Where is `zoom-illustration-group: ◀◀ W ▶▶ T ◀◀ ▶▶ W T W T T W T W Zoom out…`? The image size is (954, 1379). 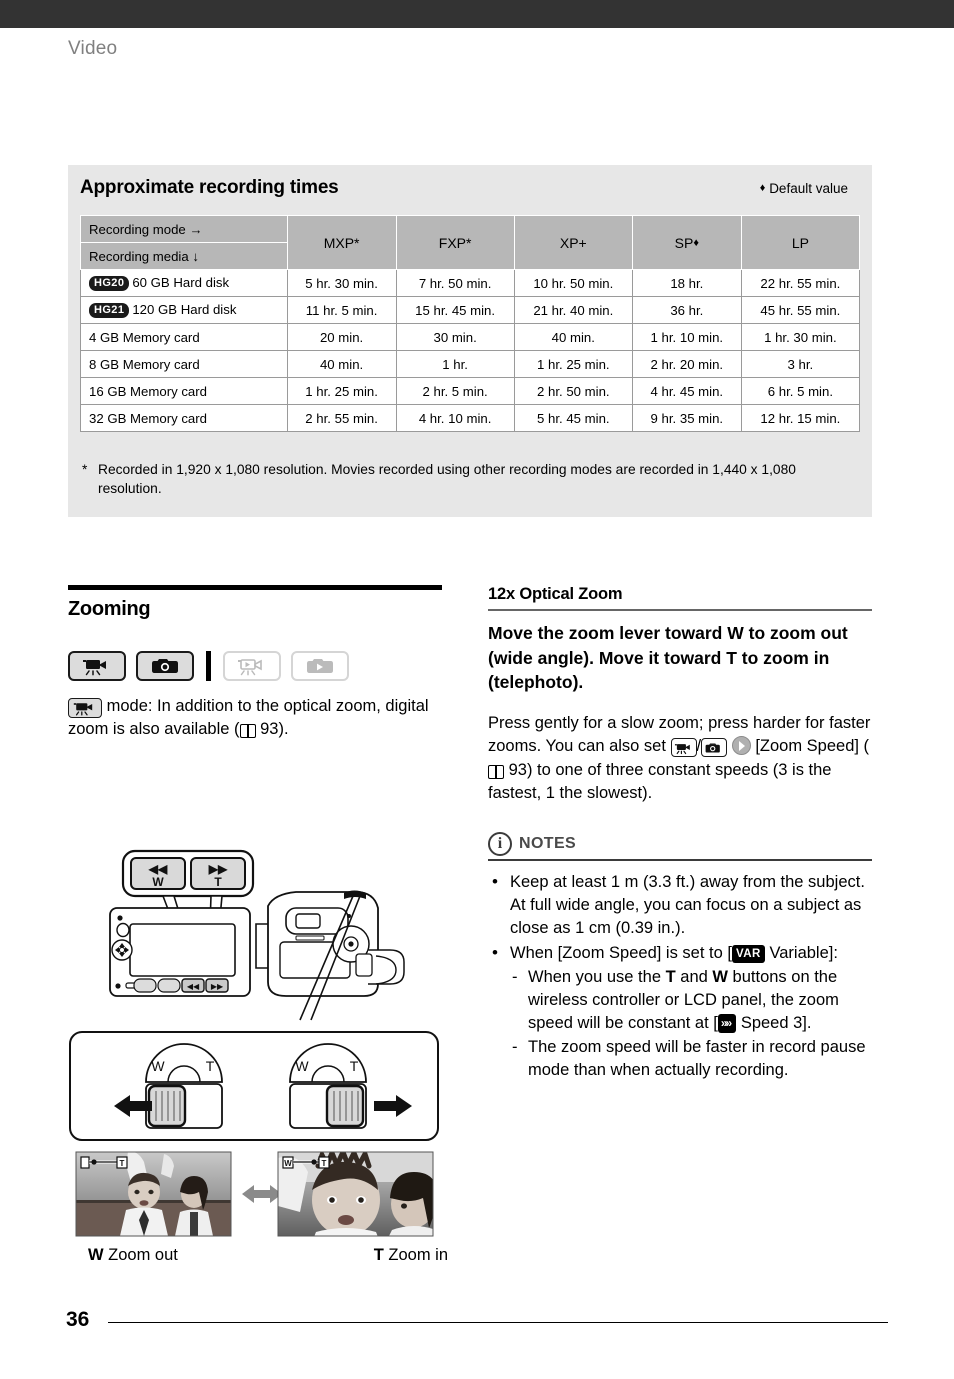 zoom-illustration-group: ◀◀ W ▶▶ T ◀◀ ▶▶ W T W T T W T W Zoom out… is located at coordinates (258, 1055).